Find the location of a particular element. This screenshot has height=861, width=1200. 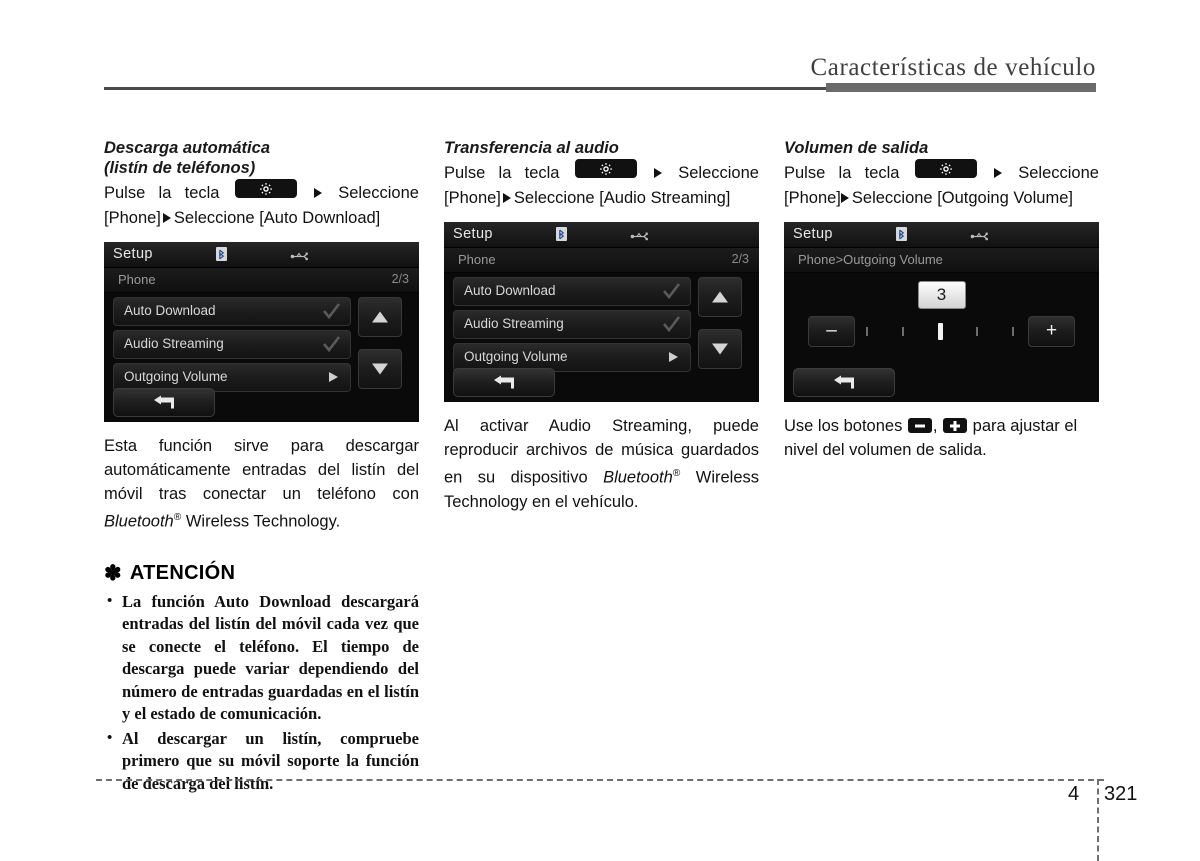

device-page-indicator: 2/3 is located at coordinates (400, 279).